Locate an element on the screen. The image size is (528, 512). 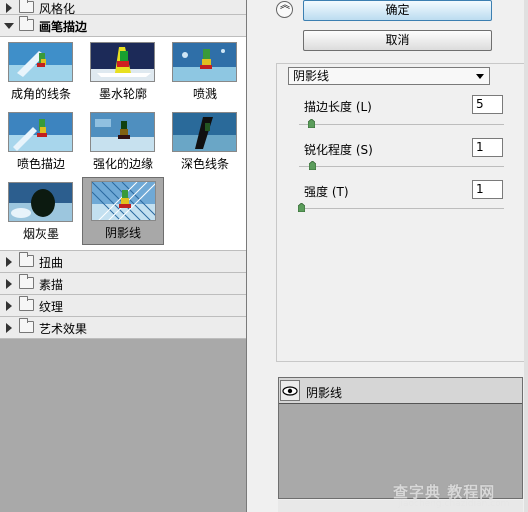
stroke-length-track is located at coordinates (401, 124).